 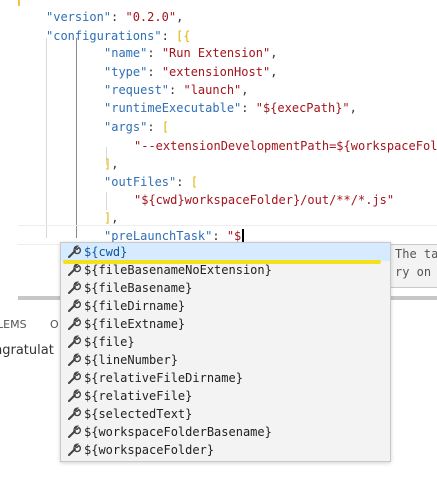 I want to click on code-line: "request": "launch",, so click(x=176, y=90).